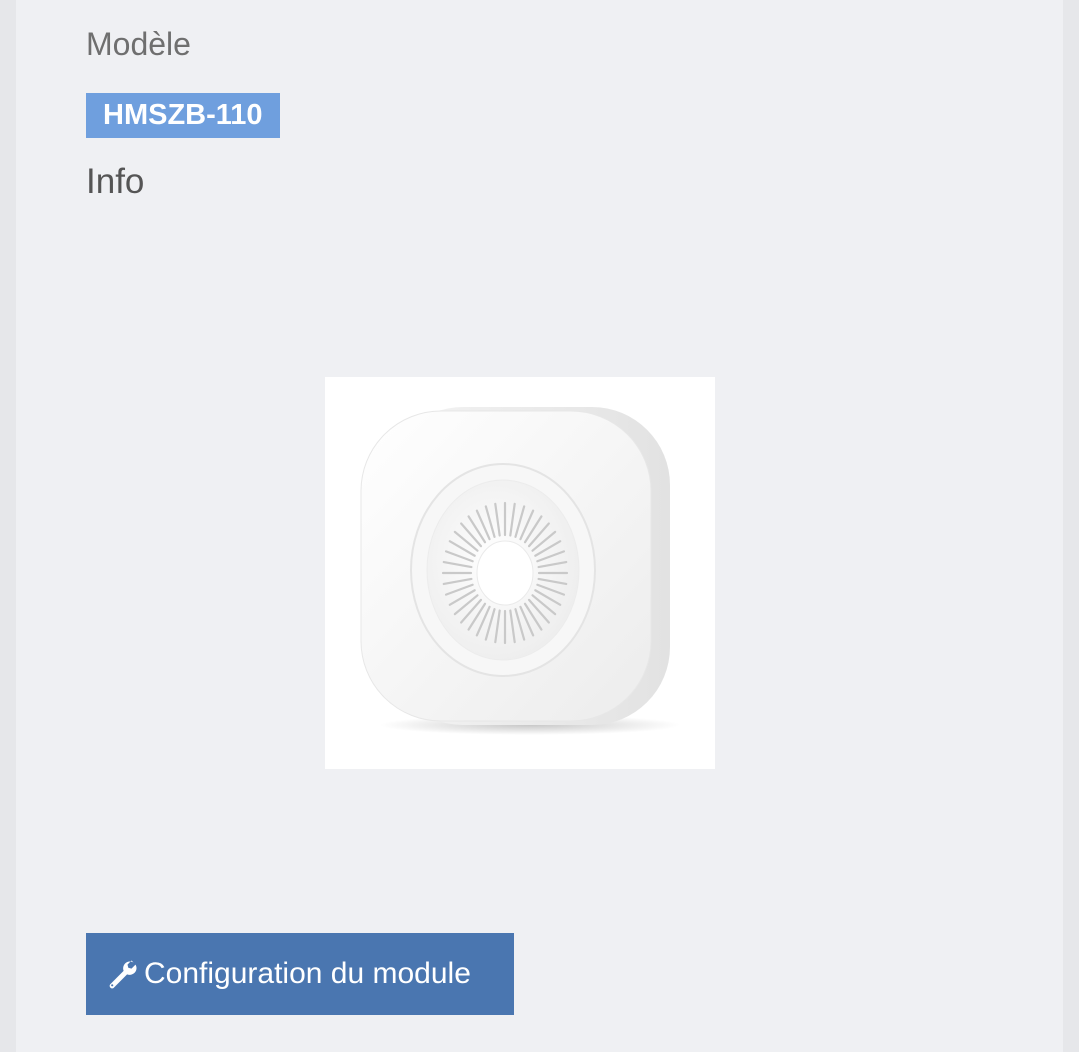 This screenshot has width=1079, height=1052. I want to click on siren-device-image, so click(520, 573).